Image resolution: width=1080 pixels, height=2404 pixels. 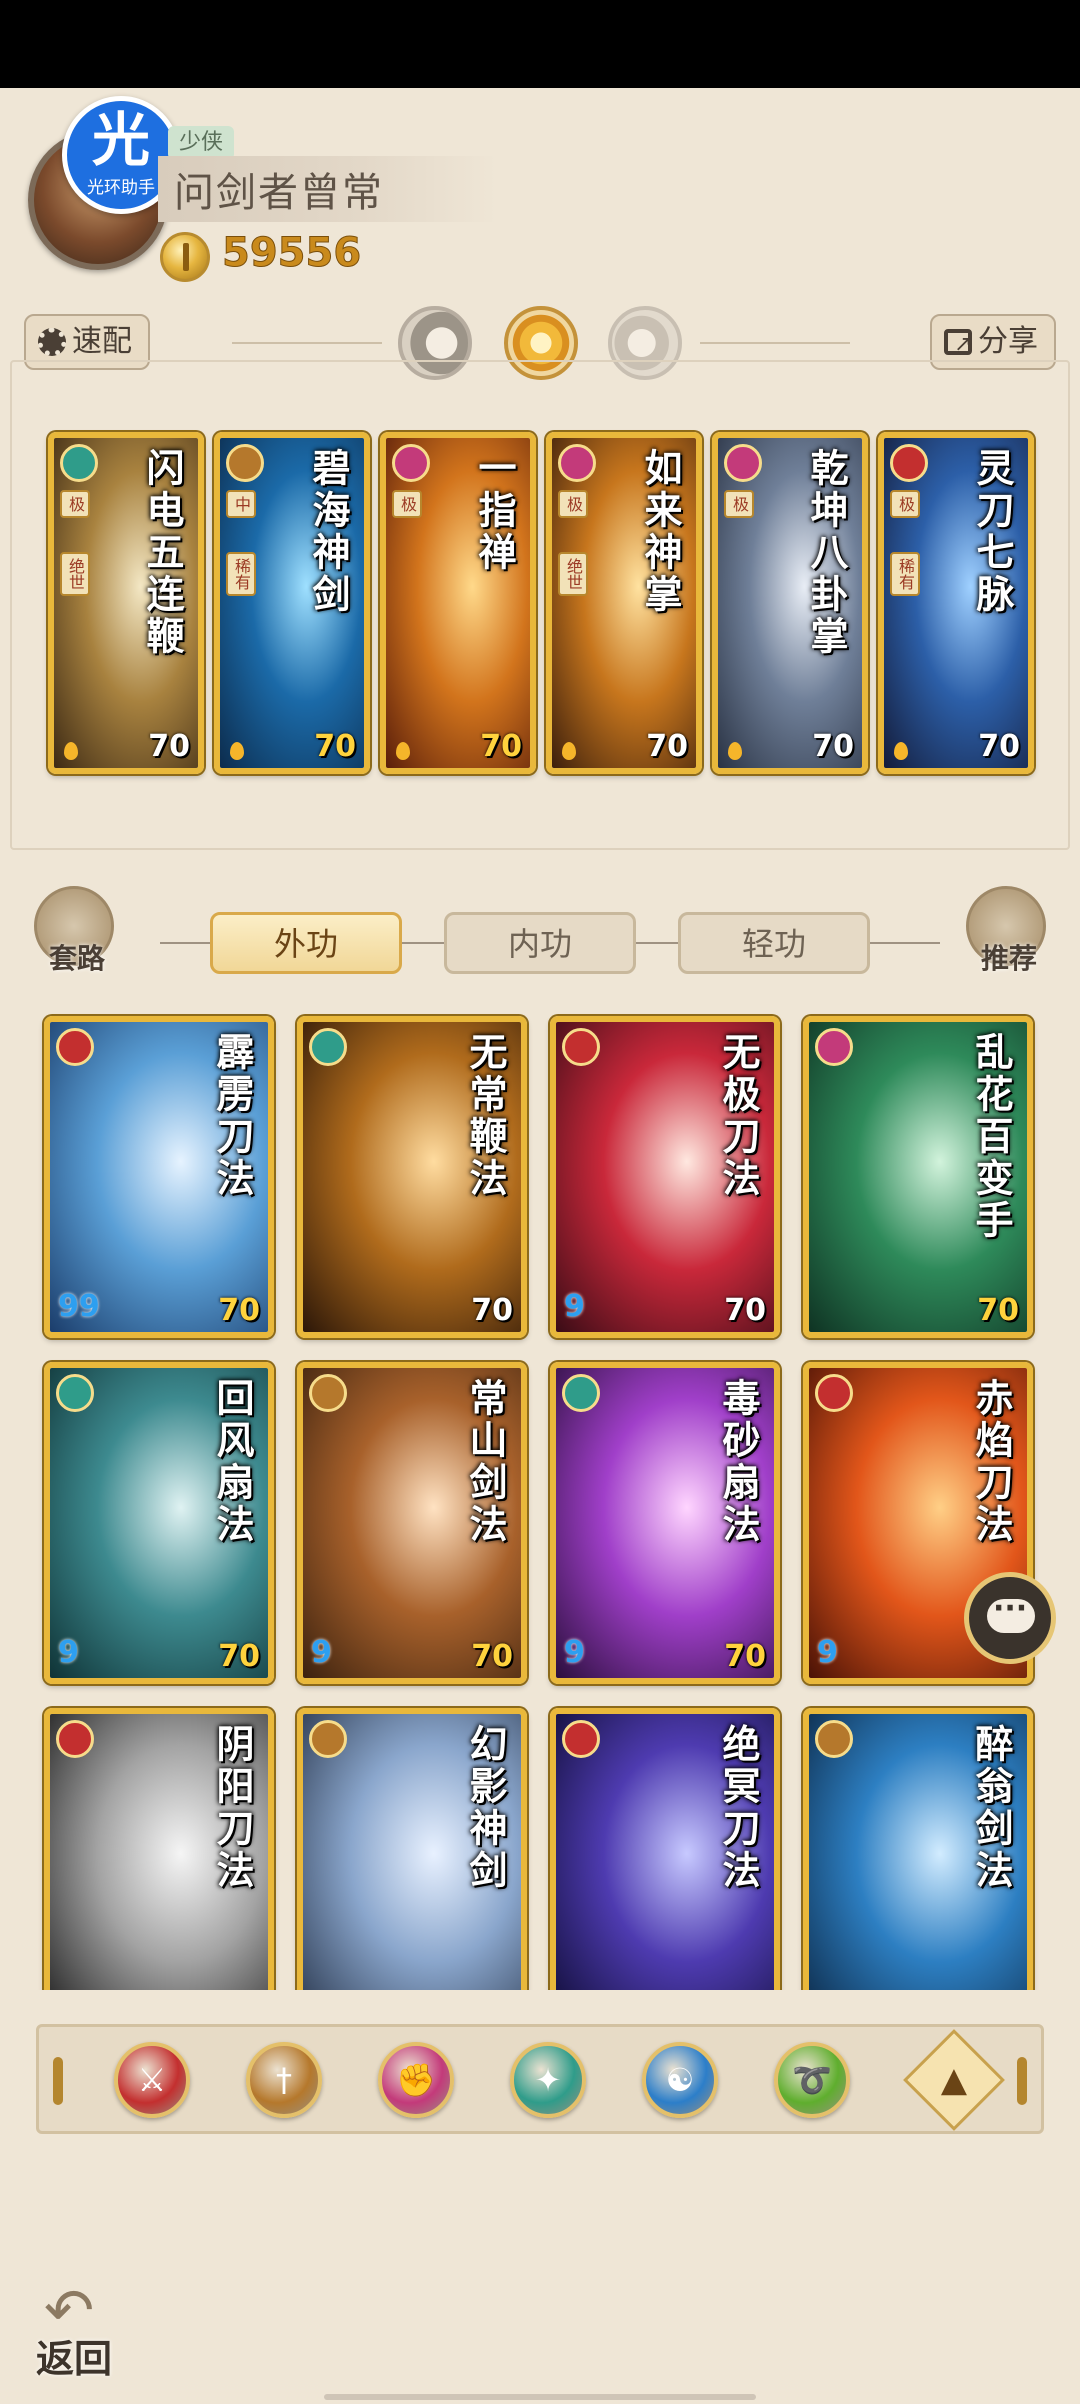 I want to click on filter-whip-button: ➰, so click(x=812, y=2080).